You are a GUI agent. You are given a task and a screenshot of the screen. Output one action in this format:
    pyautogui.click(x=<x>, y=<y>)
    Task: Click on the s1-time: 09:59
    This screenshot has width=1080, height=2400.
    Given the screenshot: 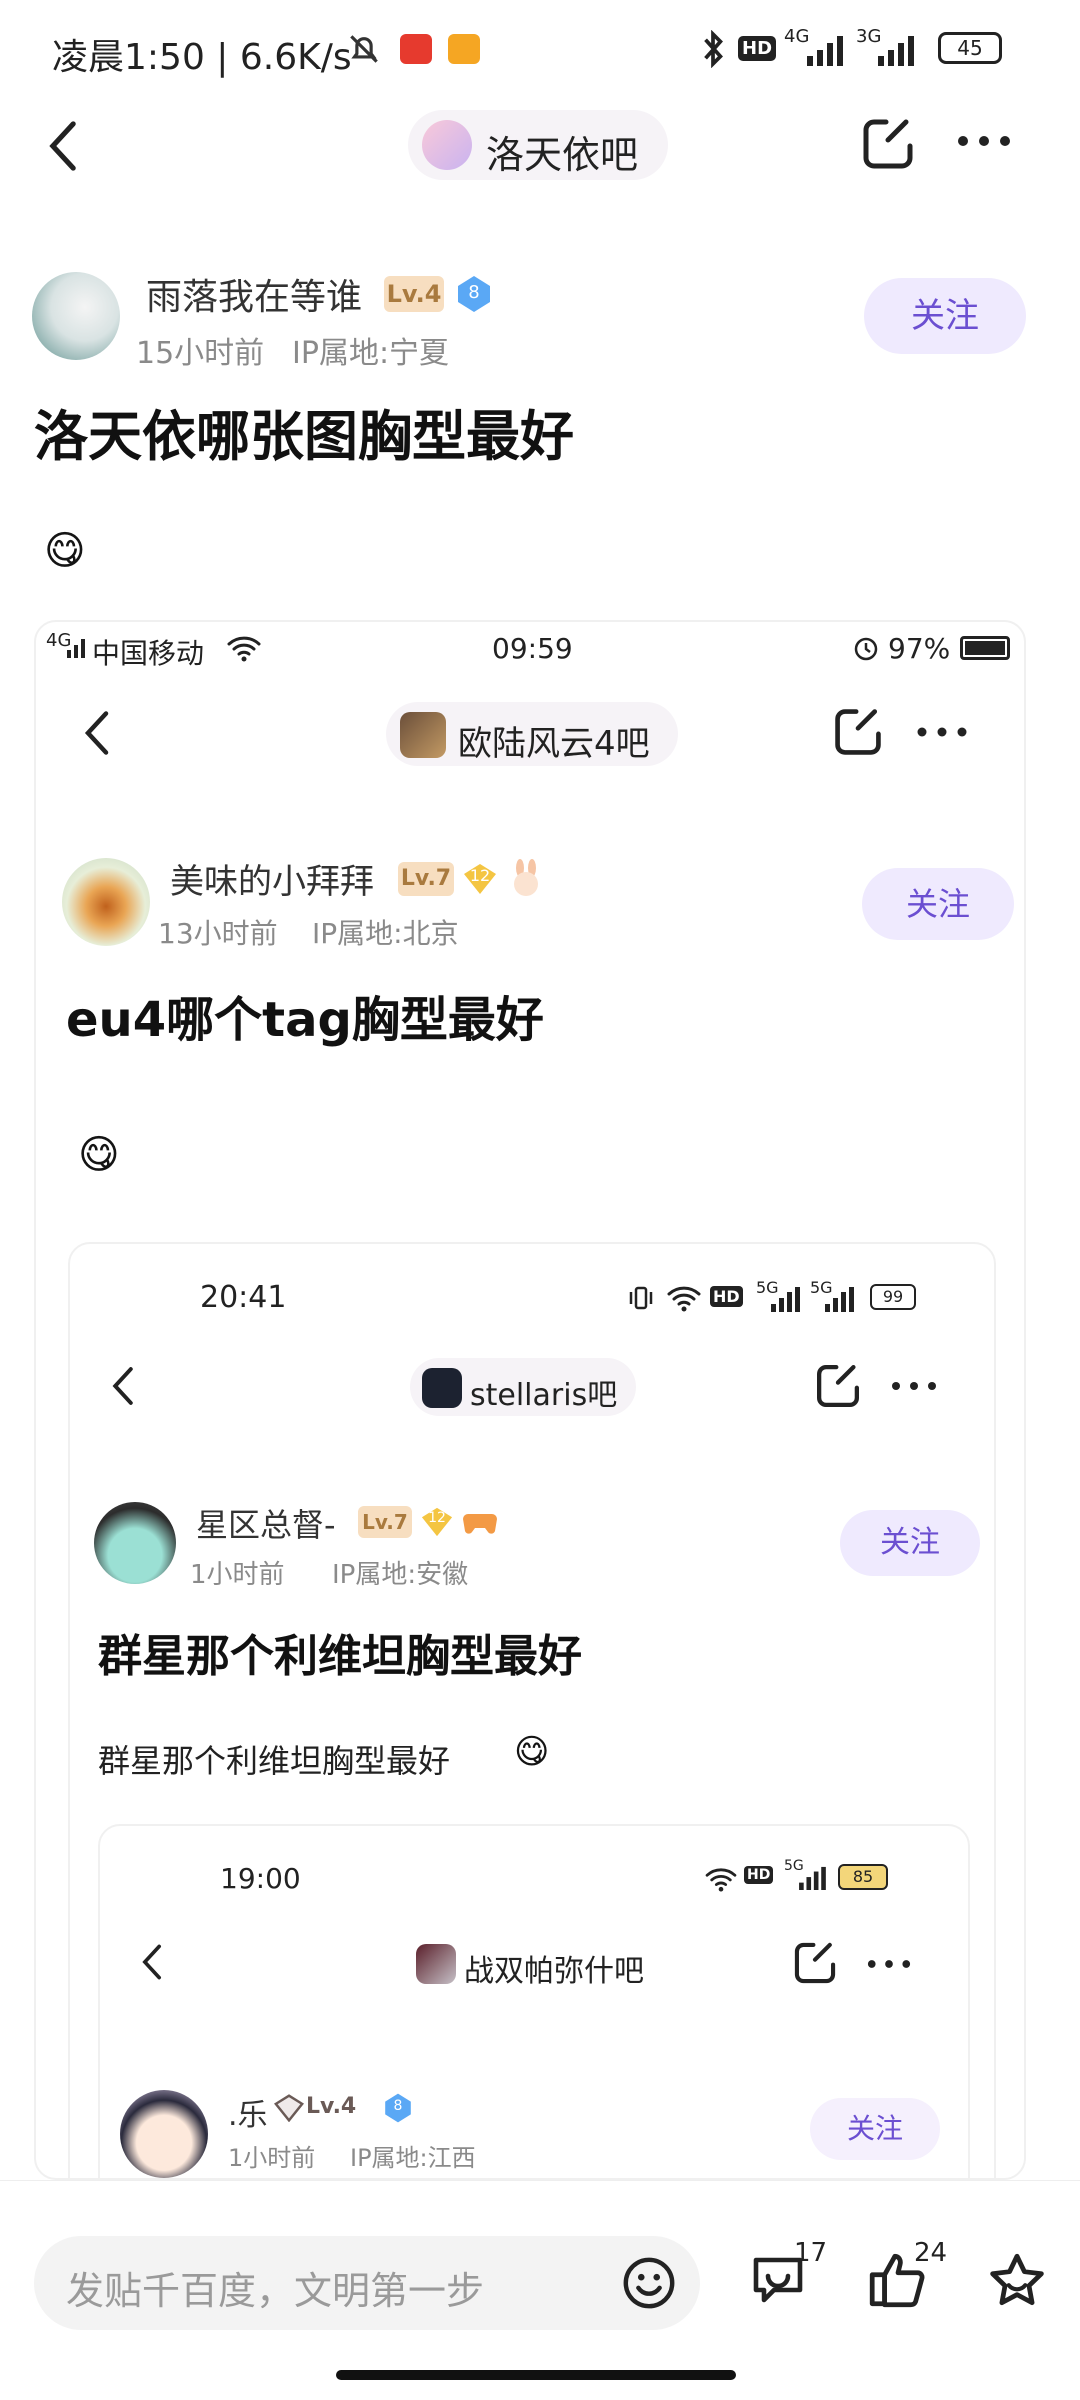 What is the action you would take?
    pyautogui.click(x=532, y=648)
    